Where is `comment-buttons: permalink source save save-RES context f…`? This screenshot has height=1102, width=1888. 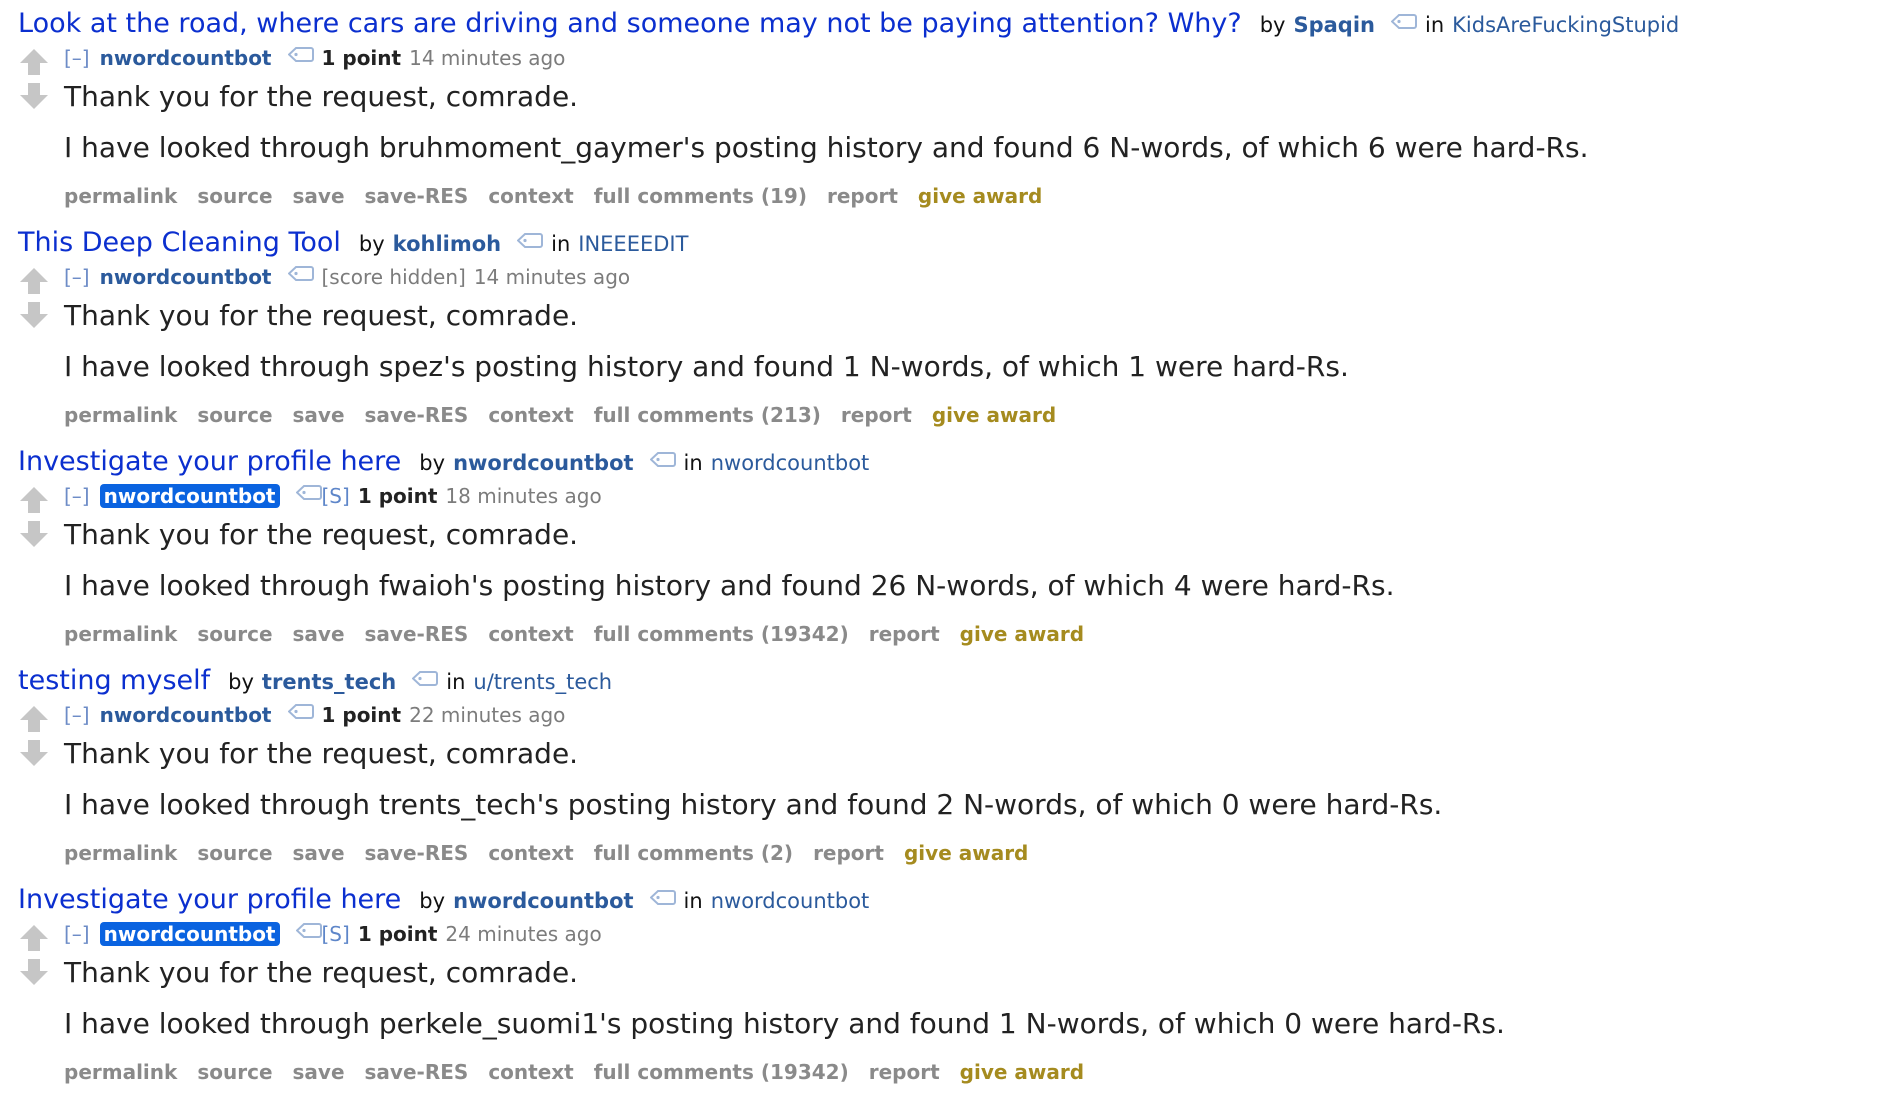
comment-buttons: permalink source save save-RES context f… is located at coordinates (556, 853).